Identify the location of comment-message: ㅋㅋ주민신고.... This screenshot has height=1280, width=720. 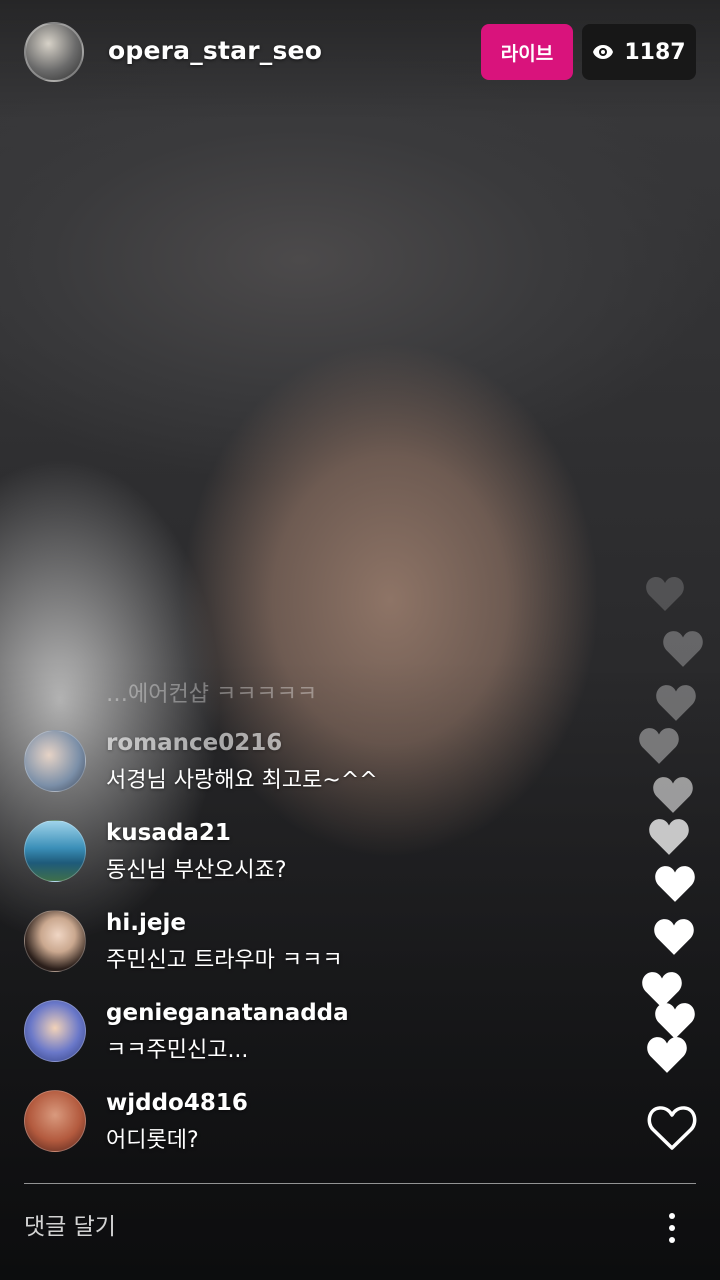
(177, 1050).